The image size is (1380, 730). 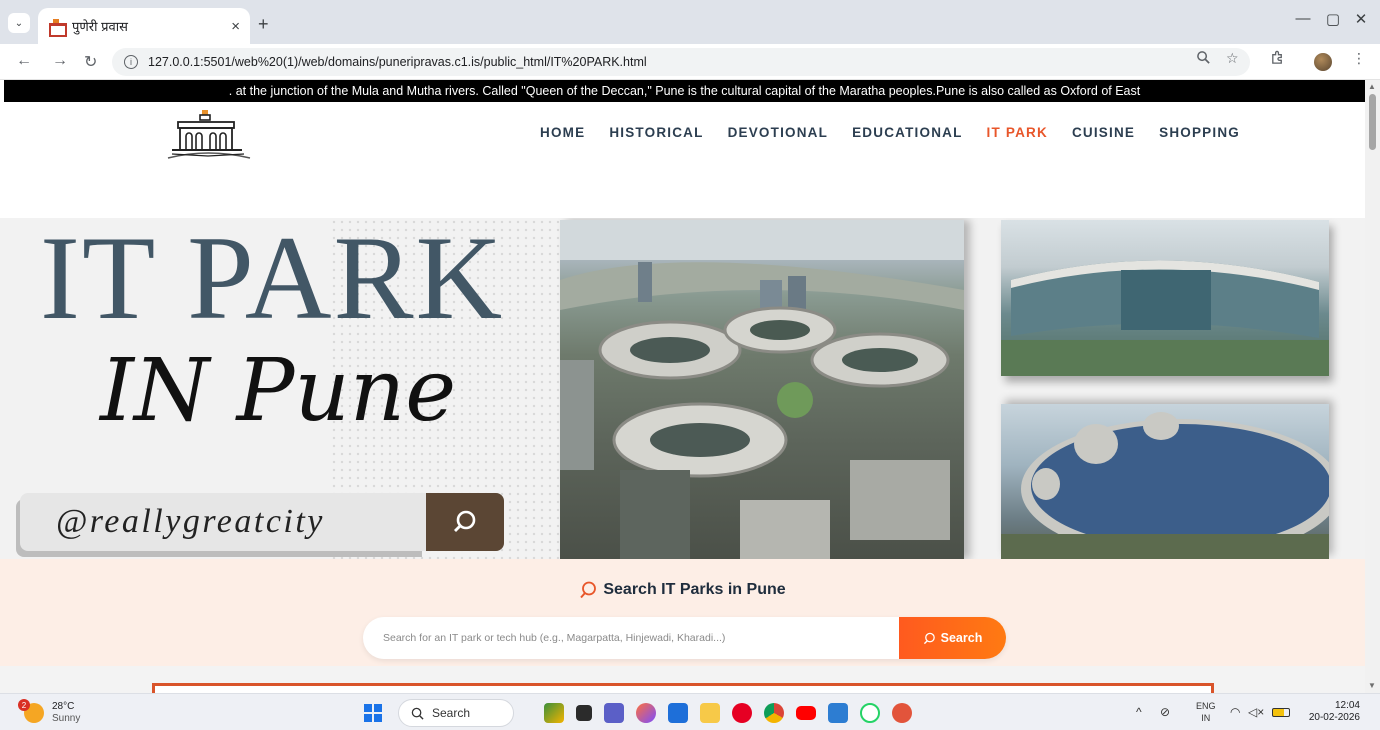 I want to click on scroll-thumb, so click(x=1372, y=122).